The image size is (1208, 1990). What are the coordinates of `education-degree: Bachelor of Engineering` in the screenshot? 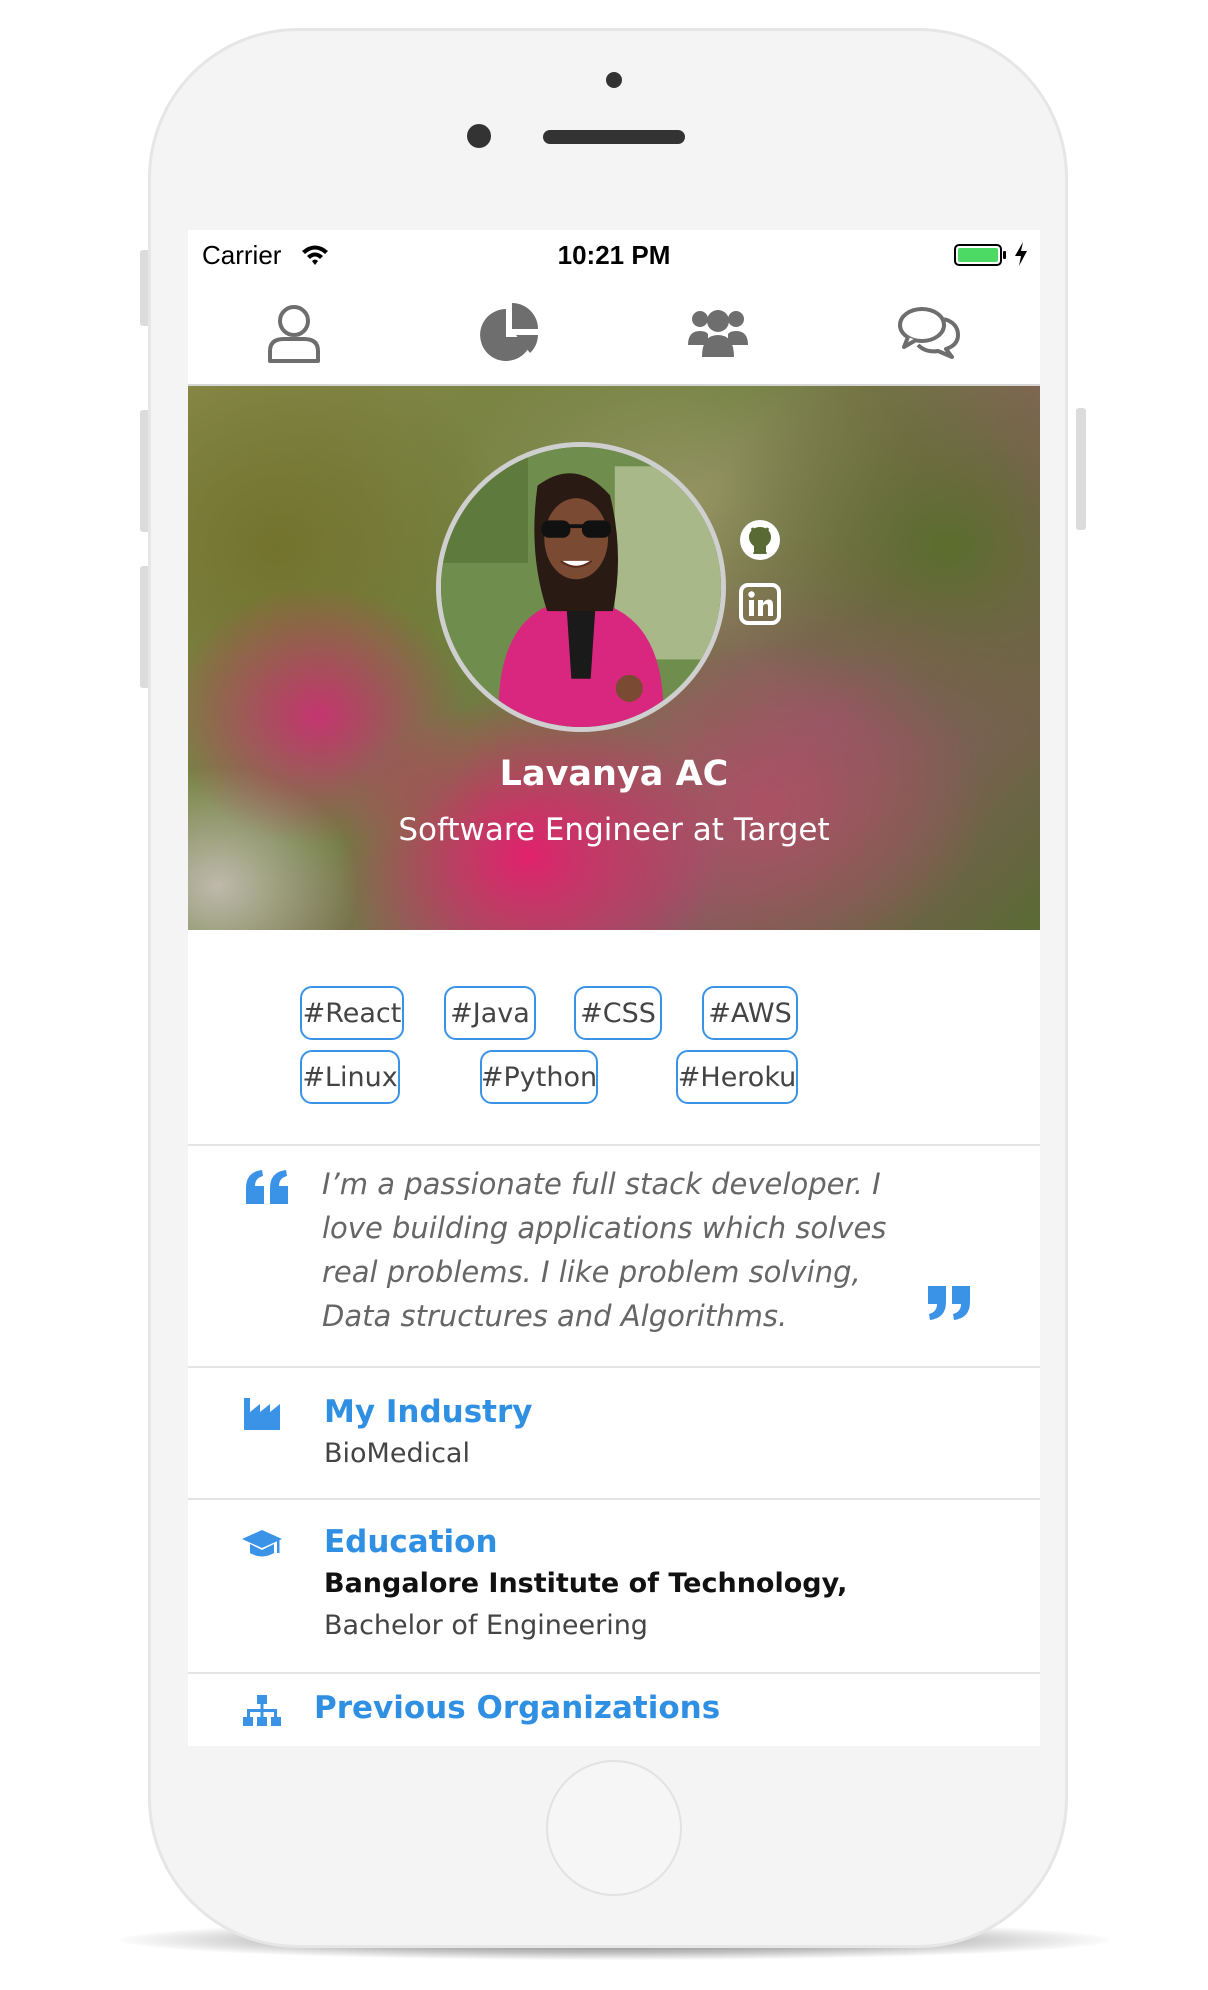 It's located at (486, 1625).